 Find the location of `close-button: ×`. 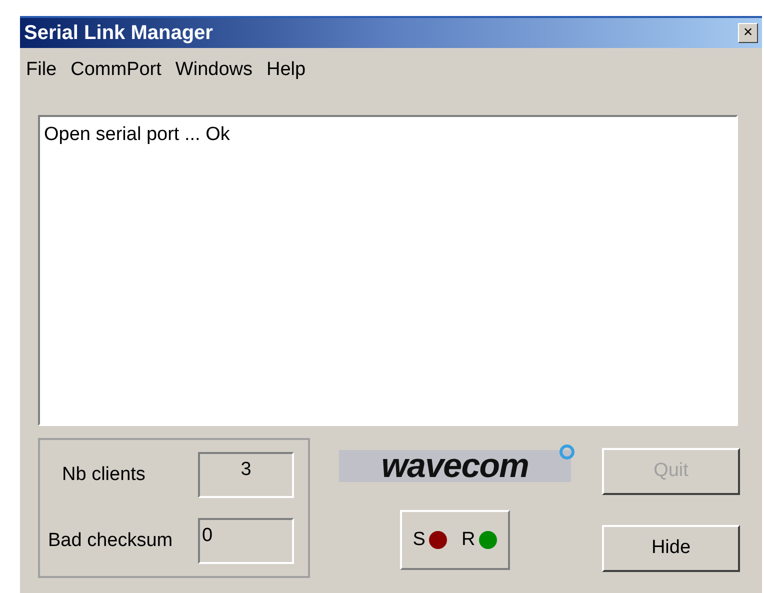

close-button: × is located at coordinates (748, 33).